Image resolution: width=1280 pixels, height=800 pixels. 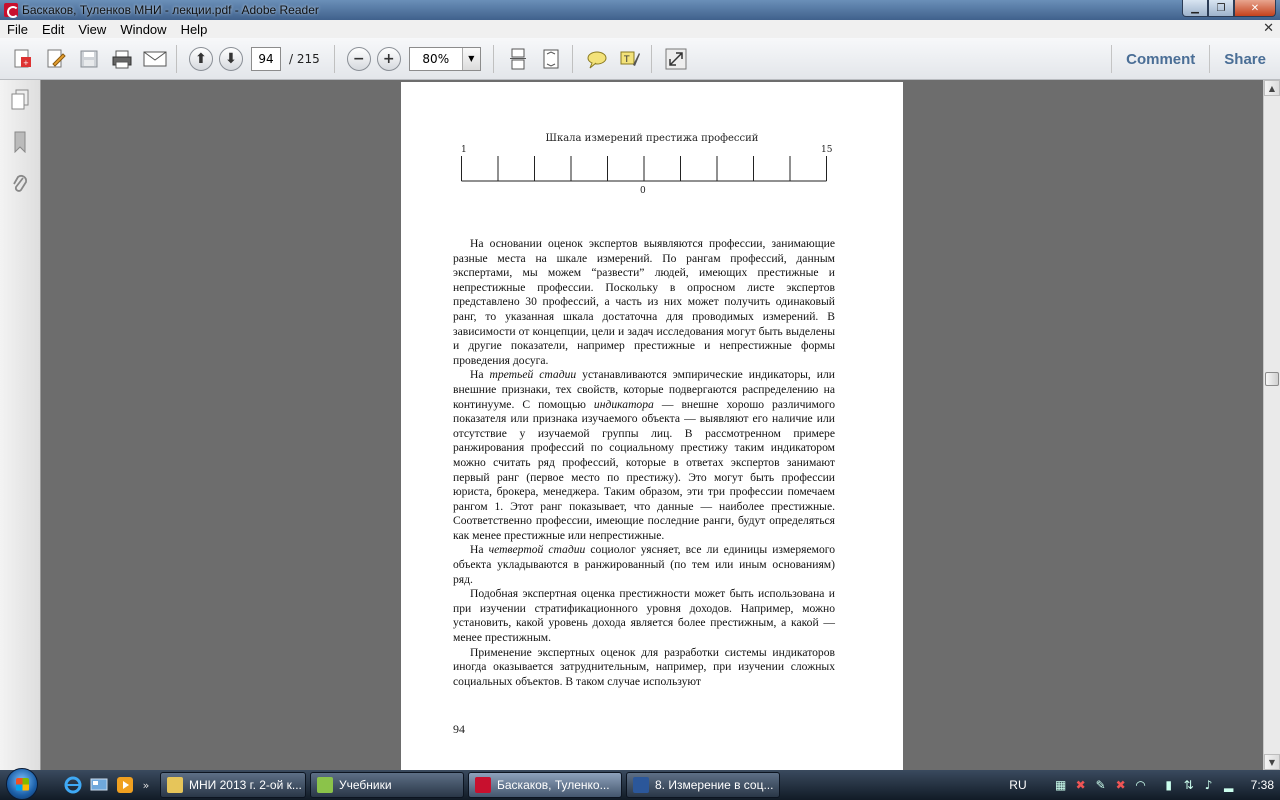 What do you see at coordinates (1101, 785) in the screenshot?
I see `tools-icon: ✎` at bounding box center [1101, 785].